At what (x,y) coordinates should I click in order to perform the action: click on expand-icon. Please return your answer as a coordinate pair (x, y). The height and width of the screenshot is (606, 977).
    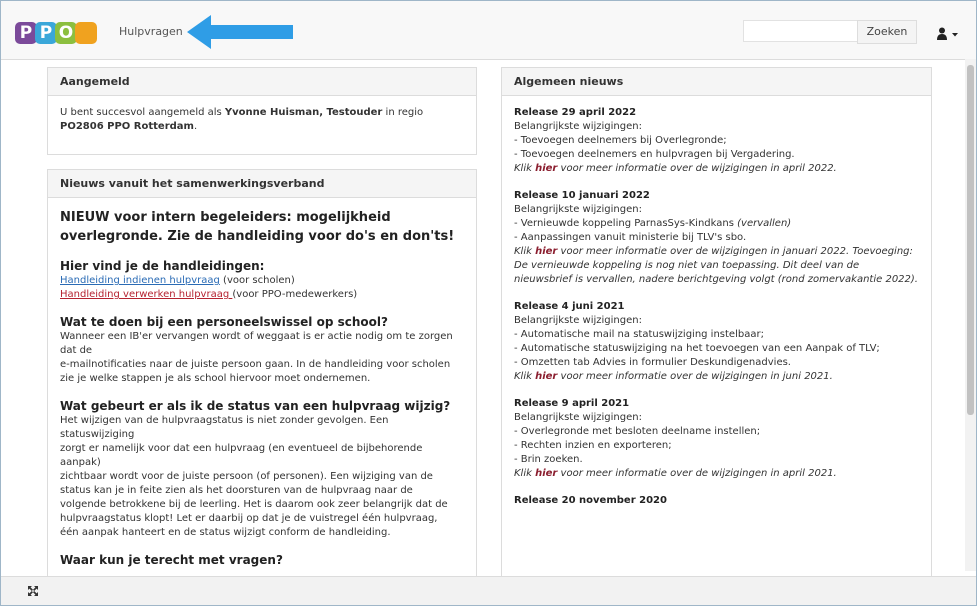
    Looking at the image, I should click on (33, 591).